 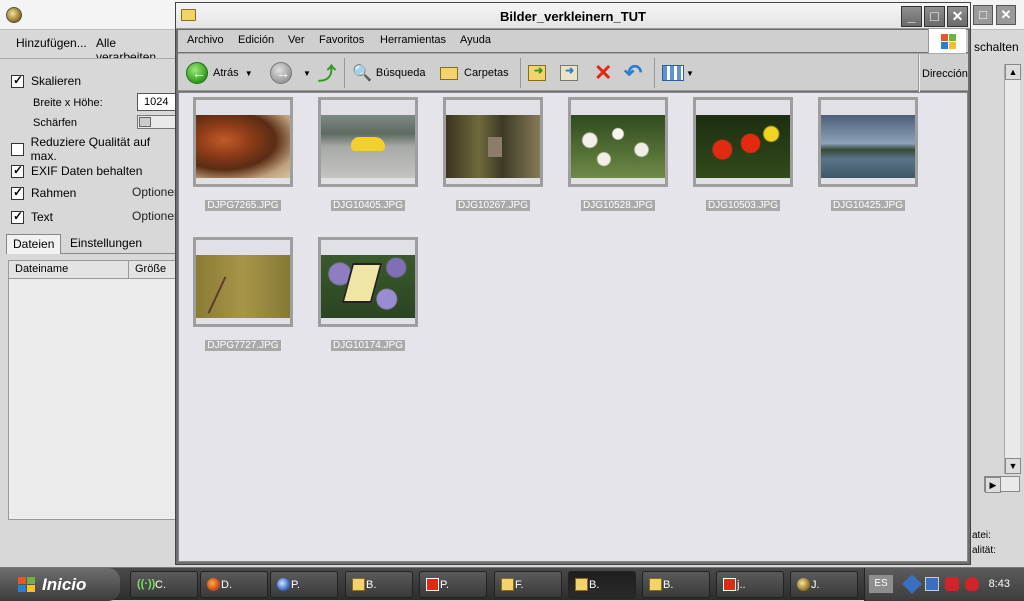 I want to click on keep-exif-checkbox: EXIF Daten behalten, so click(x=76, y=171).